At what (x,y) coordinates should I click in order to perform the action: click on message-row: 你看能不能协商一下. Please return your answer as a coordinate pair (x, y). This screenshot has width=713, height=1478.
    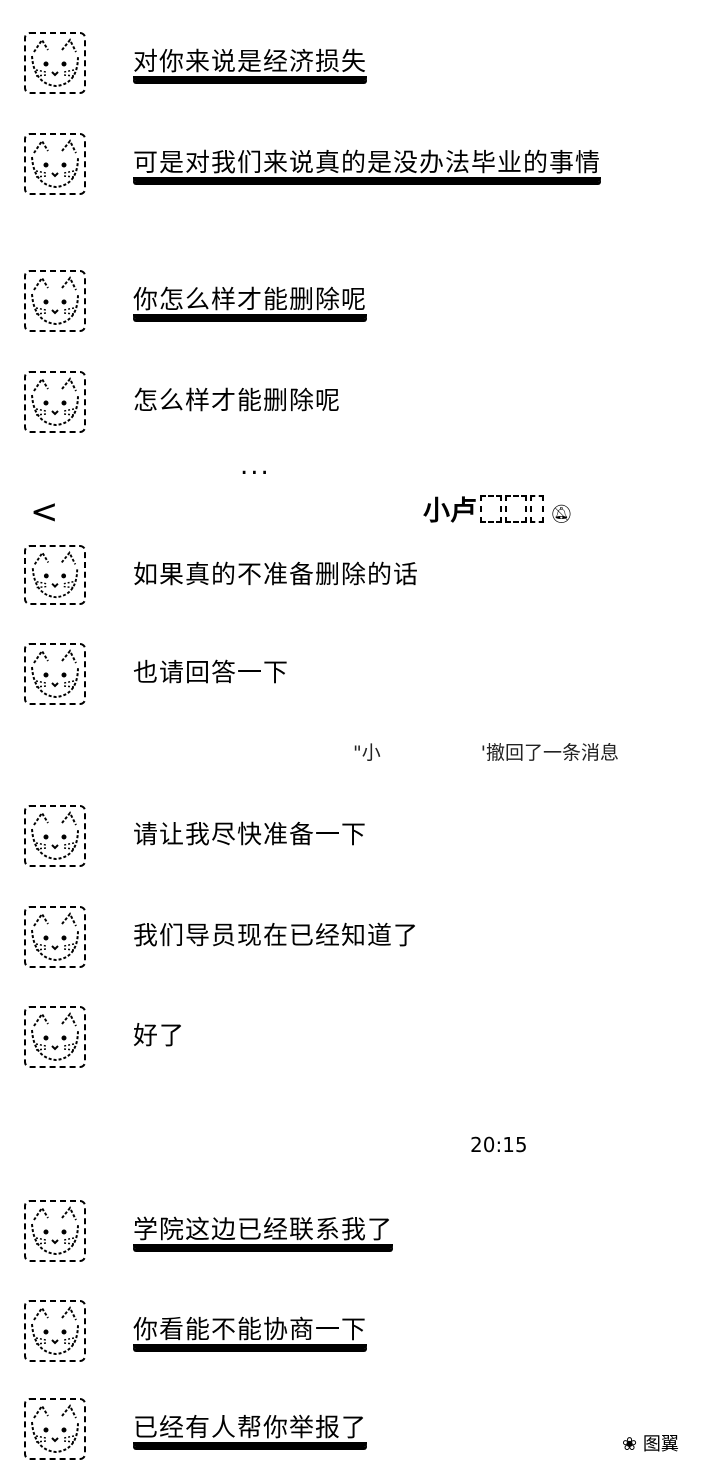
    Looking at the image, I should click on (356, 1340).